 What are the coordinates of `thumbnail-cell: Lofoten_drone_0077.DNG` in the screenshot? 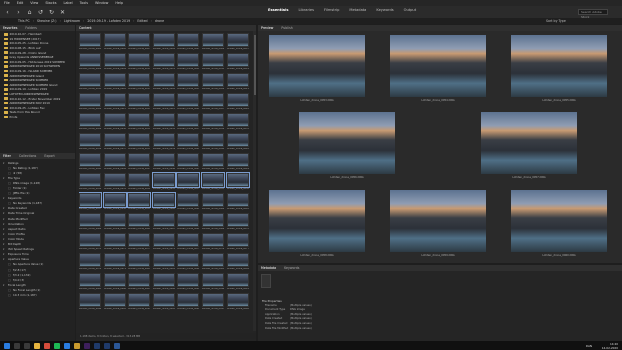 It's located at (237, 243).